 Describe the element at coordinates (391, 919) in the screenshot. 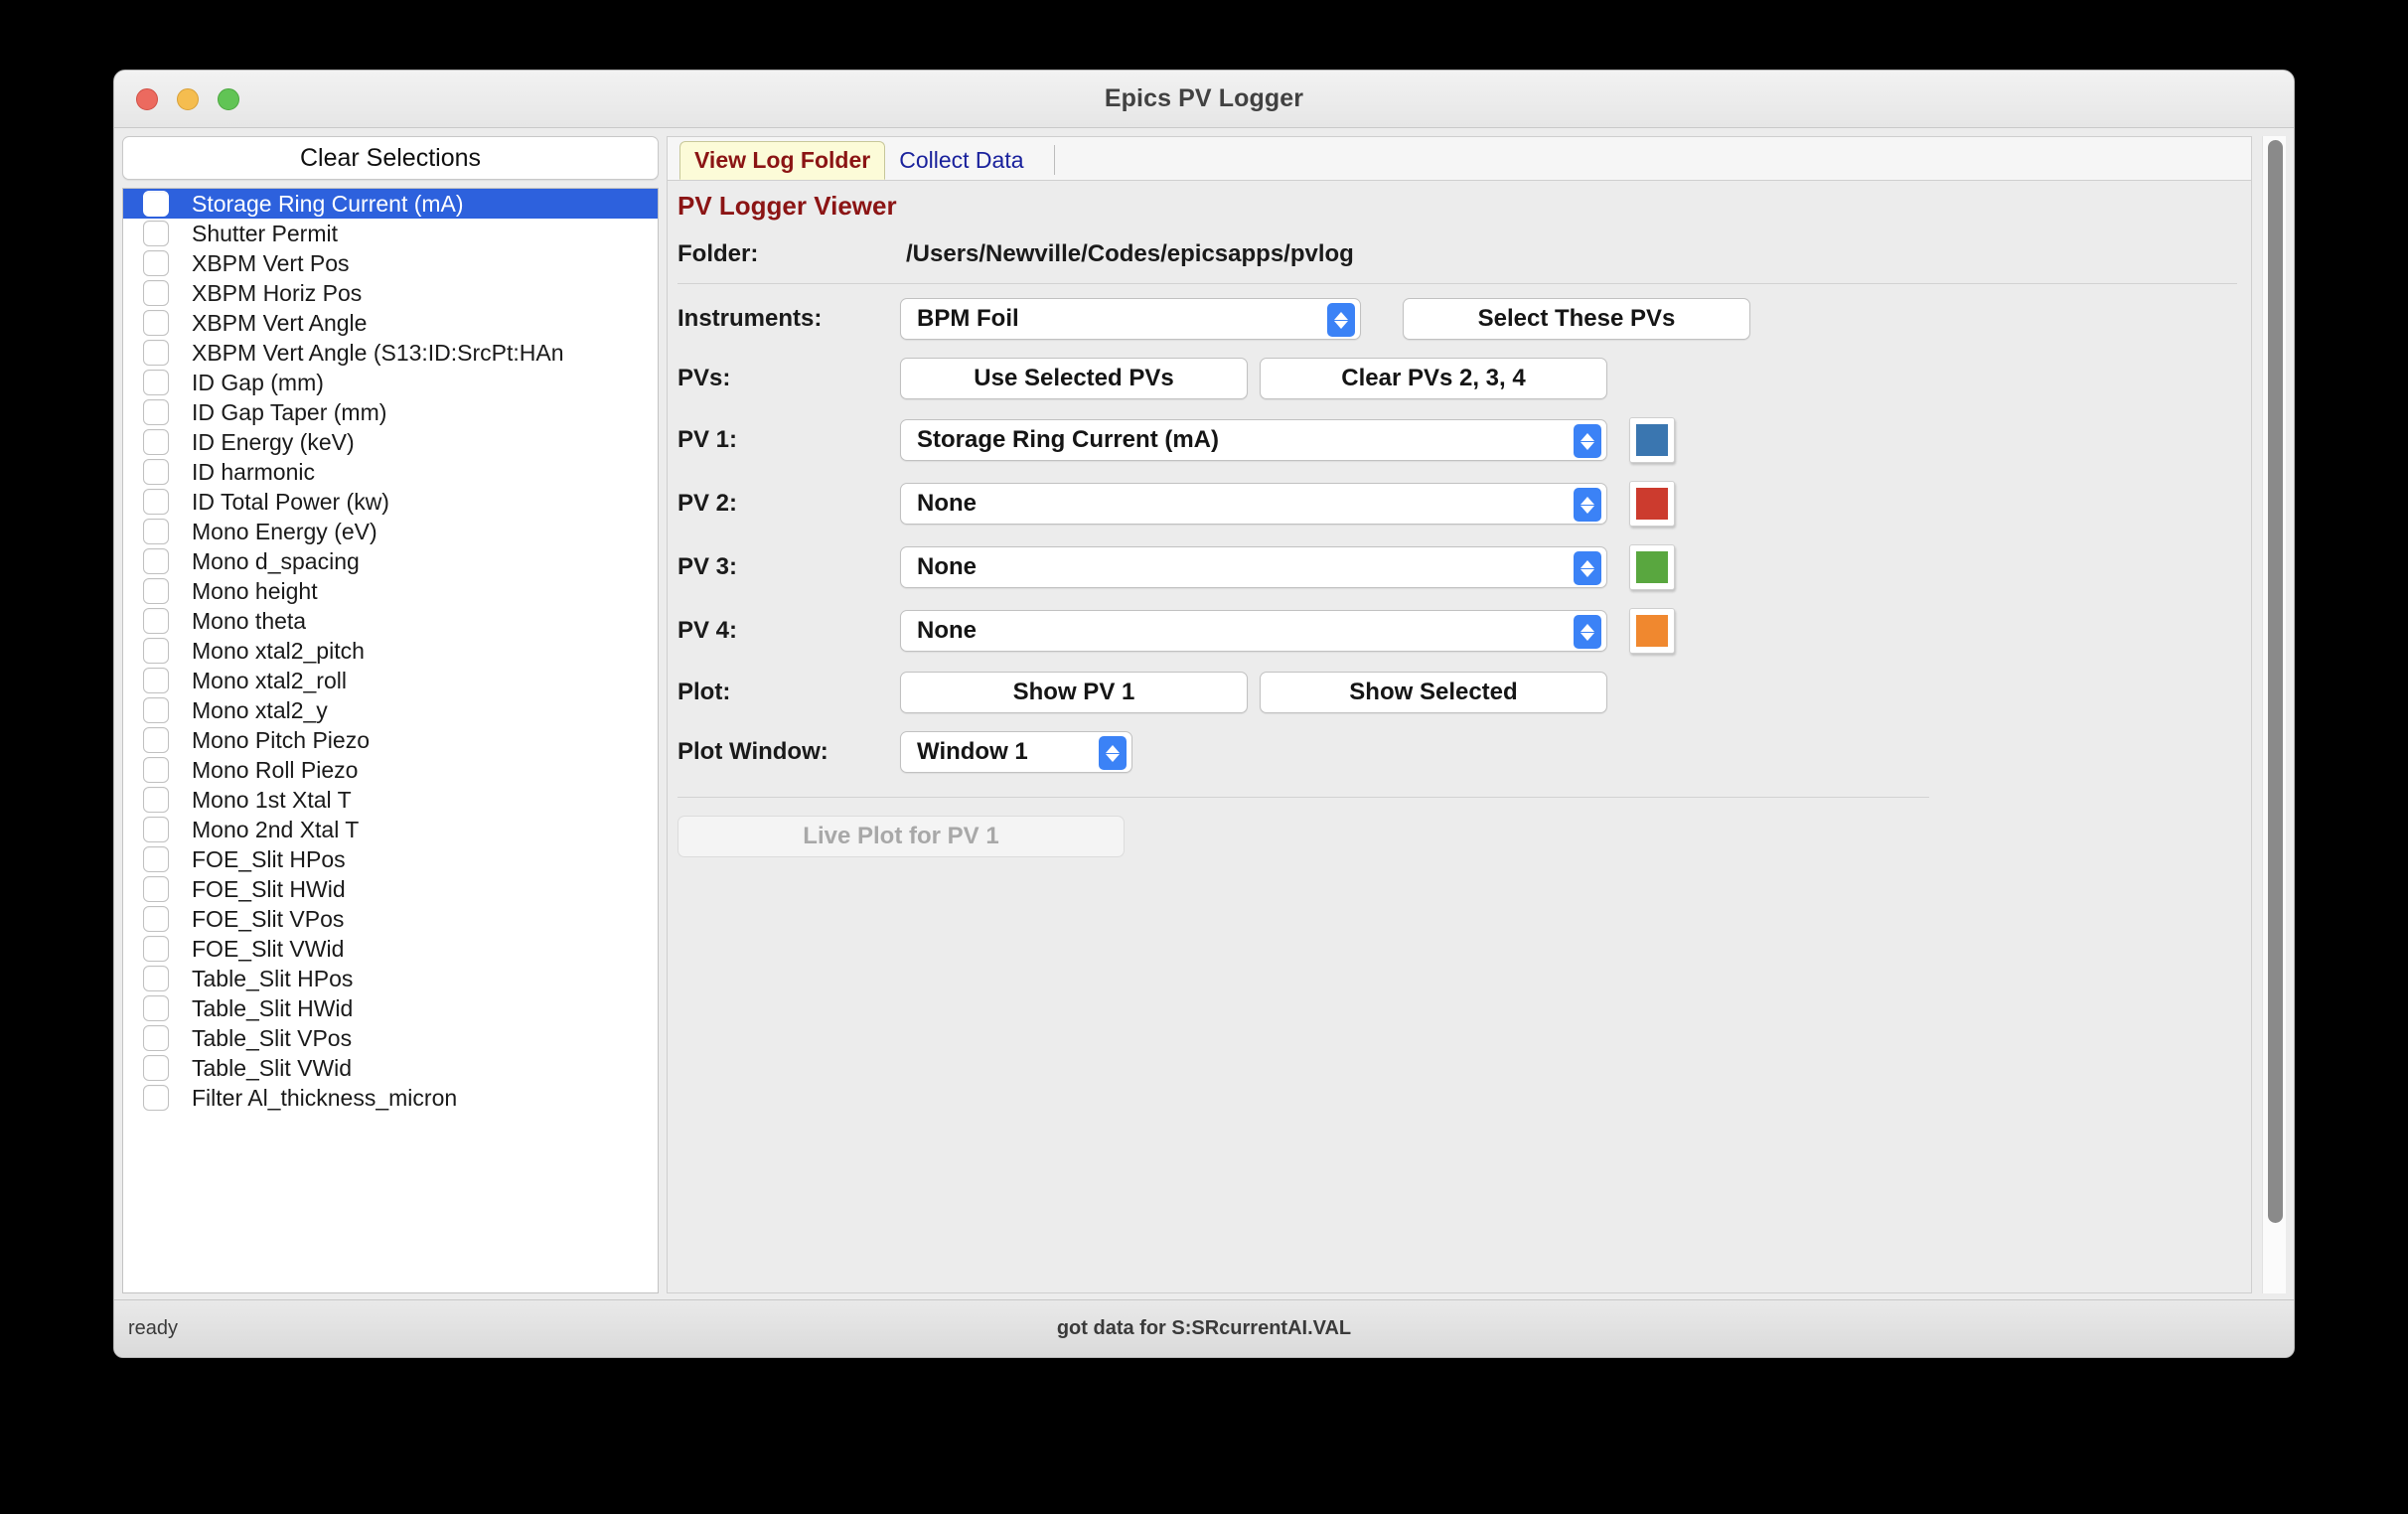

I see `list-item: FOE_Slit VPos` at that location.